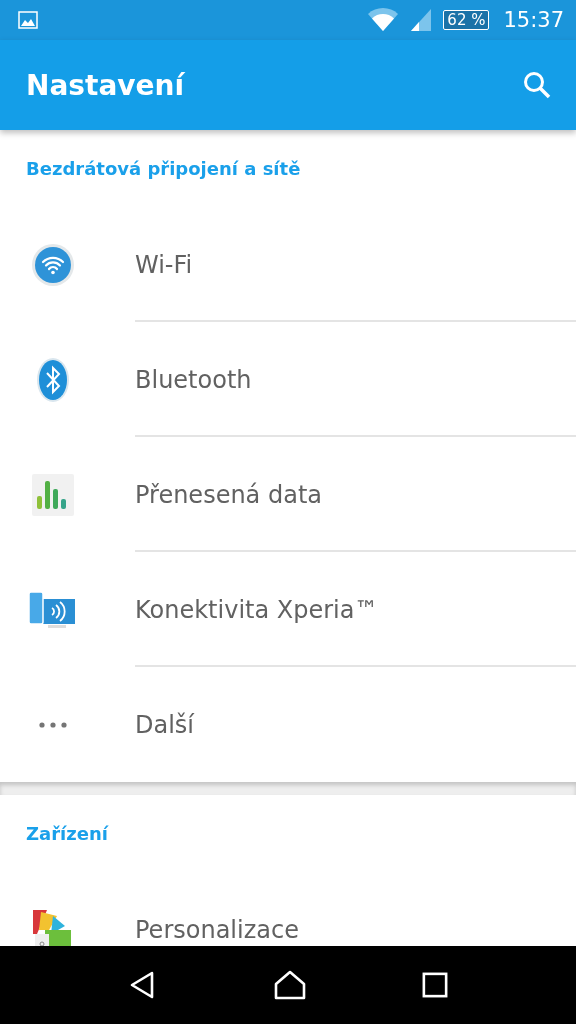 Image resolution: width=576 pixels, height=1024 pixels. I want to click on section-header: Bezdrátová připojení a sítě, so click(163, 168).